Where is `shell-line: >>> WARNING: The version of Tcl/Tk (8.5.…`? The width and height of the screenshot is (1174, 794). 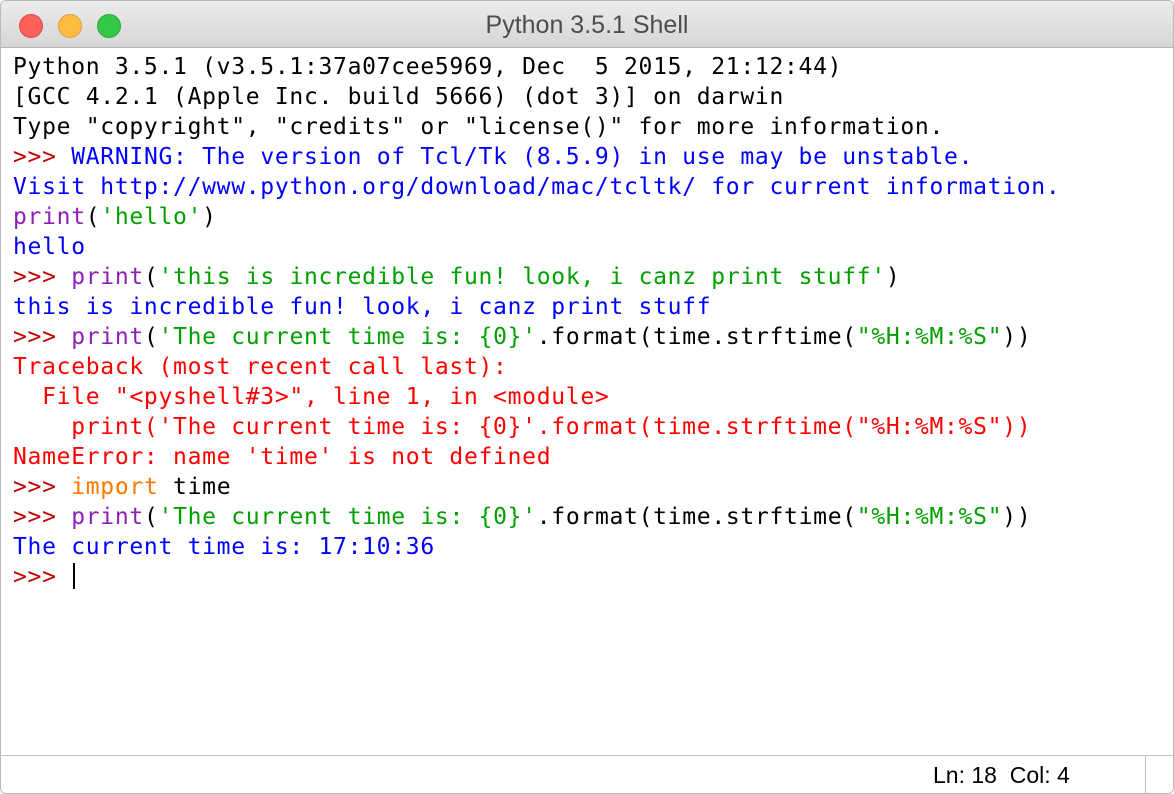 shell-line: >>> WARNING: The version of Tcl/Tk (8.5.… is located at coordinates (536, 157).